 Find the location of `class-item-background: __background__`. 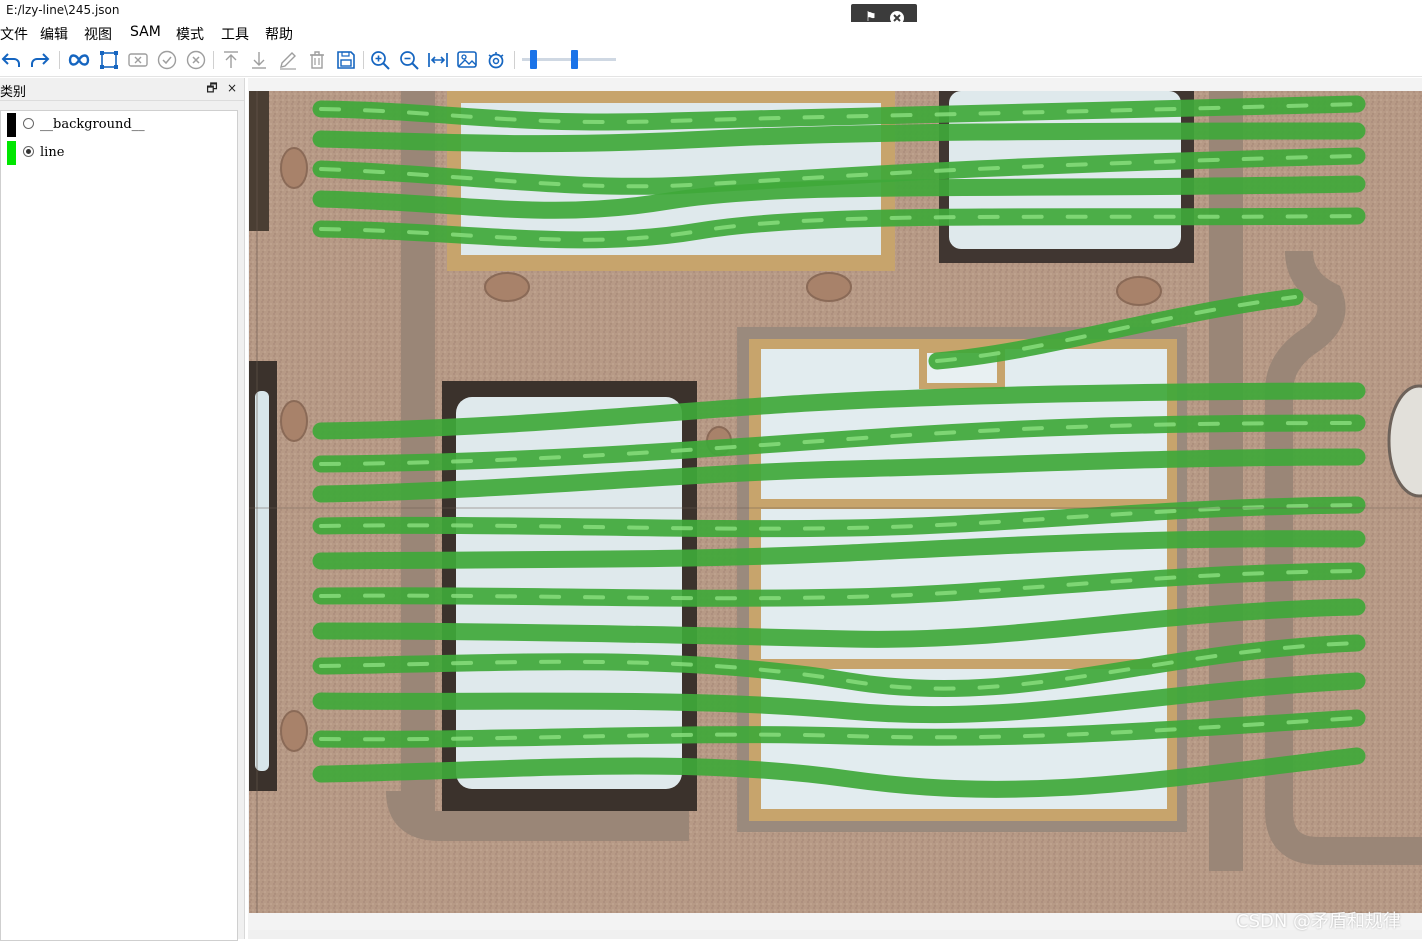

class-item-background: __background__ is located at coordinates (118, 125).